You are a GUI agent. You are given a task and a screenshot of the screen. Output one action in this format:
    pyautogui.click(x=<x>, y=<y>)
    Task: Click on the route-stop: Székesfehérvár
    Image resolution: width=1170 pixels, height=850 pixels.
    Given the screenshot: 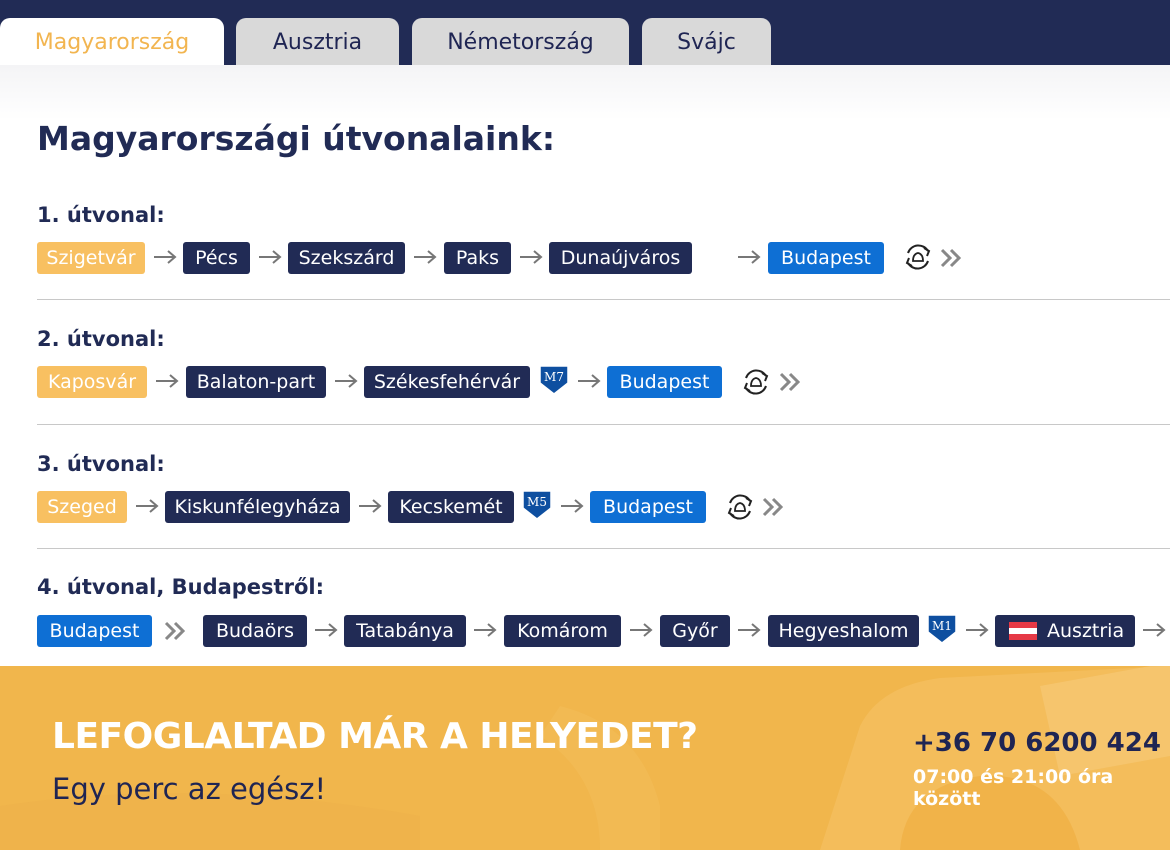 What is the action you would take?
    pyautogui.click(x=447, y=382)
    